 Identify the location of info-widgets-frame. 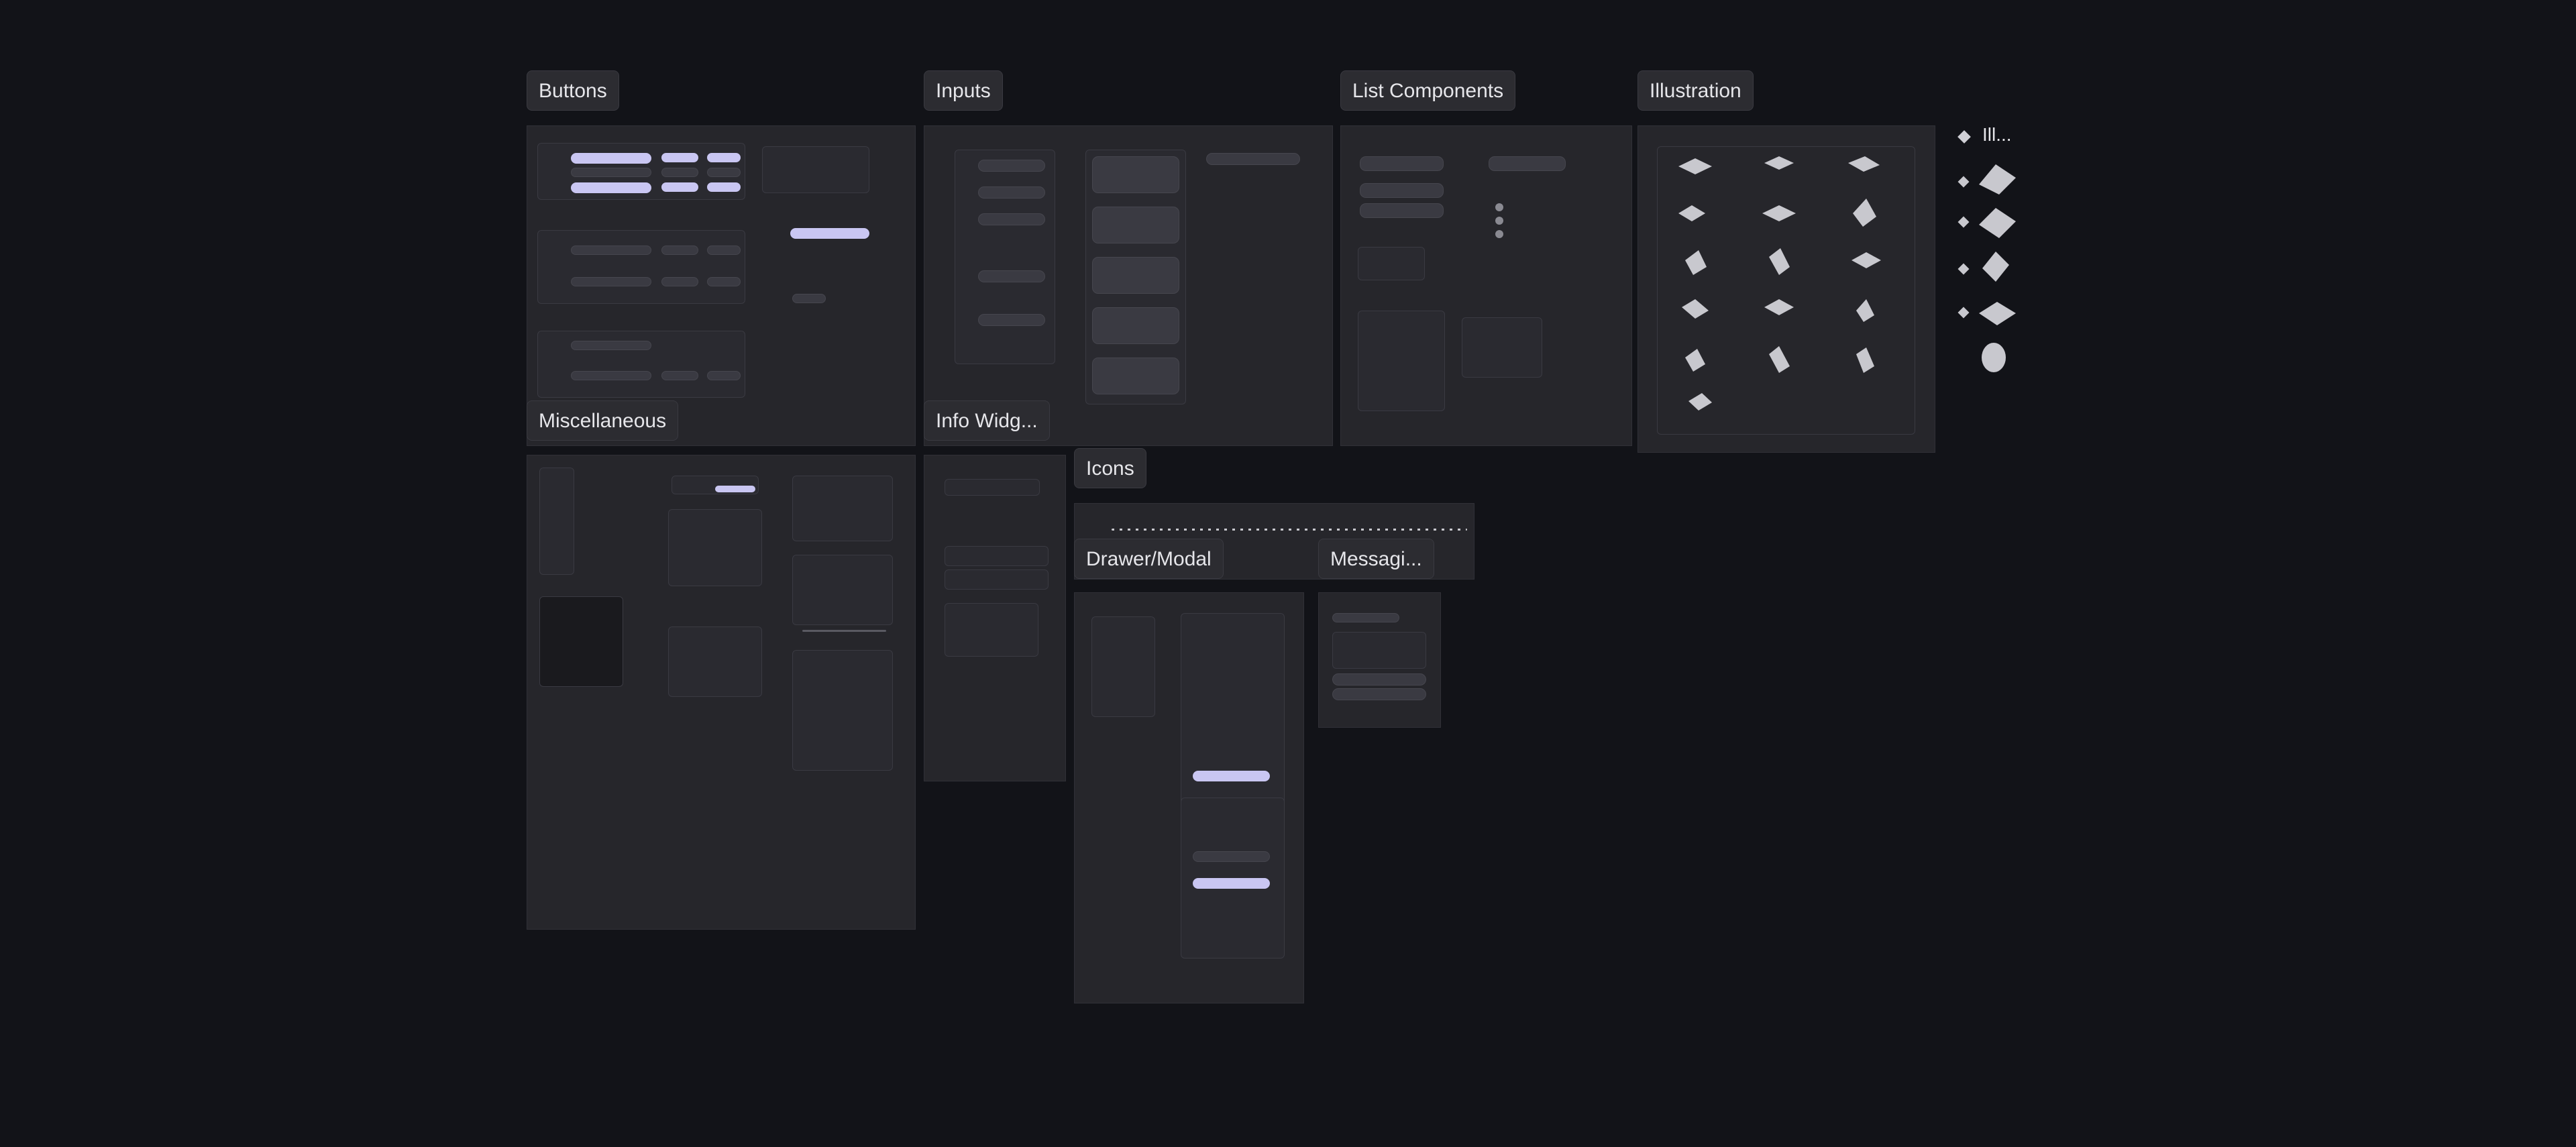
(995, 618).